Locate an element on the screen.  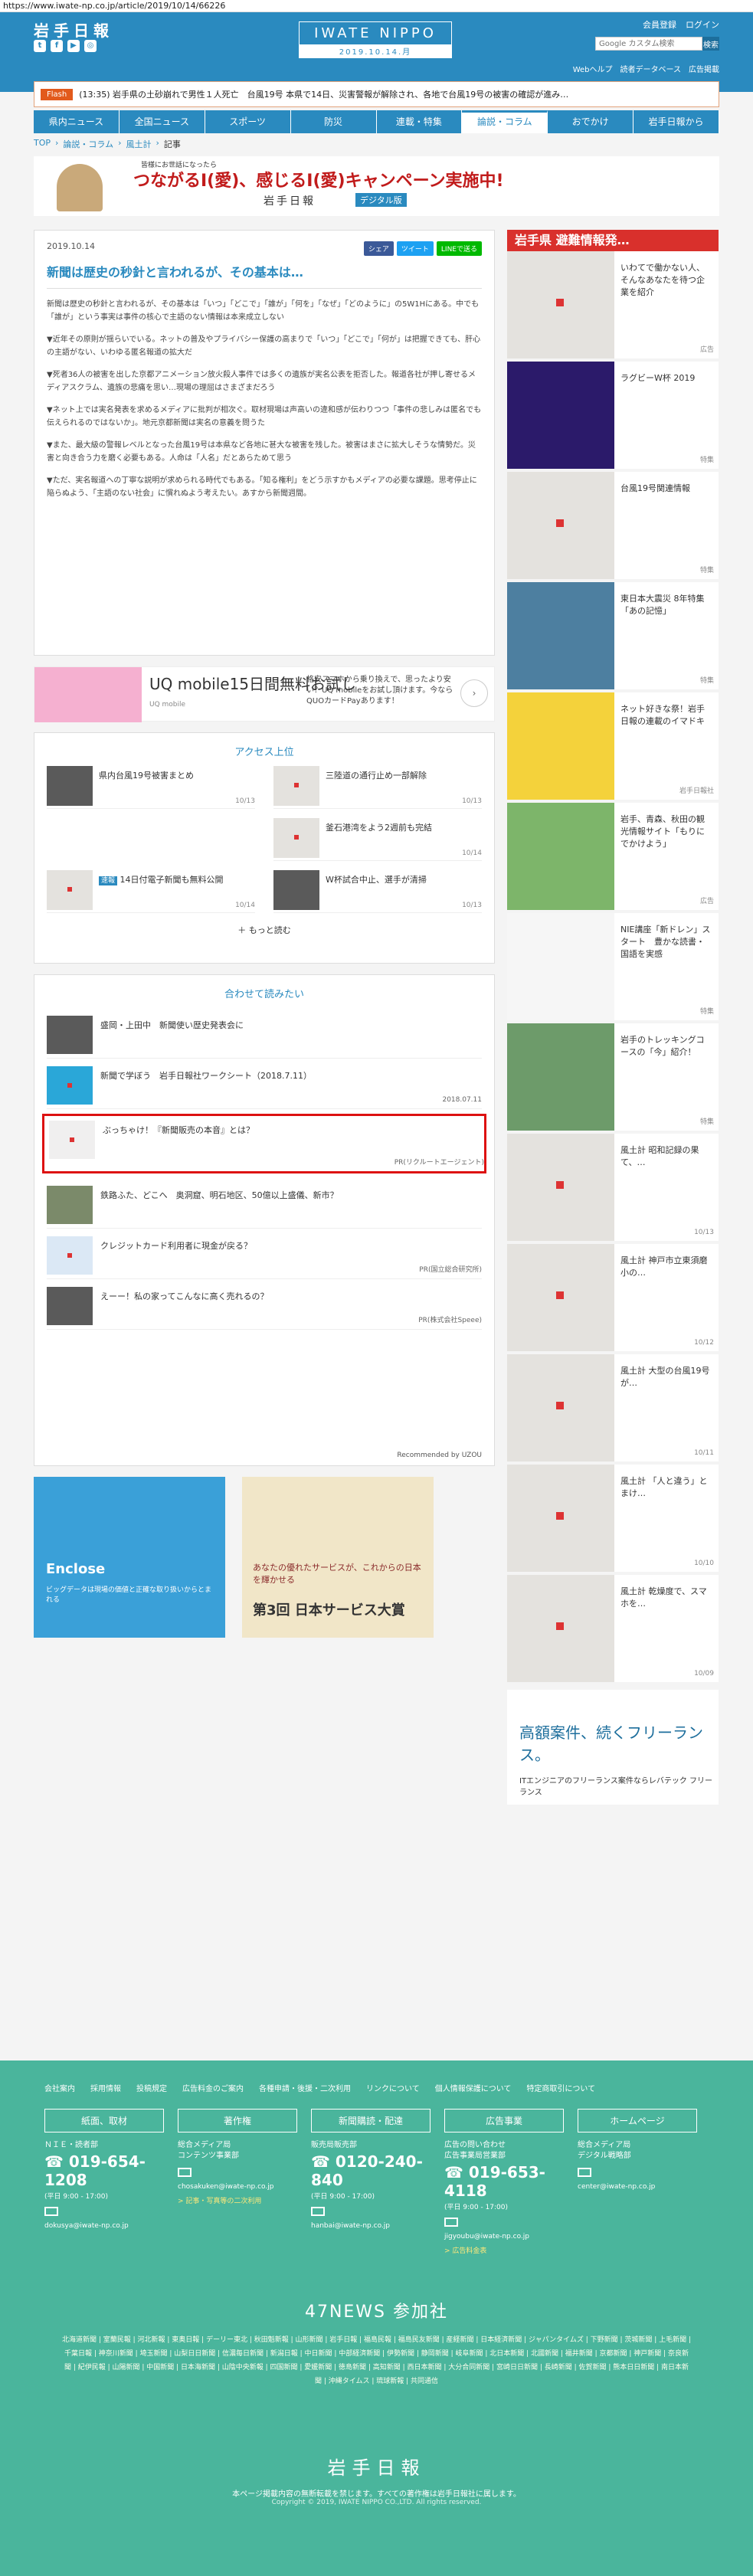
header-link: 読者データベース is located at coordinates (651, 68).